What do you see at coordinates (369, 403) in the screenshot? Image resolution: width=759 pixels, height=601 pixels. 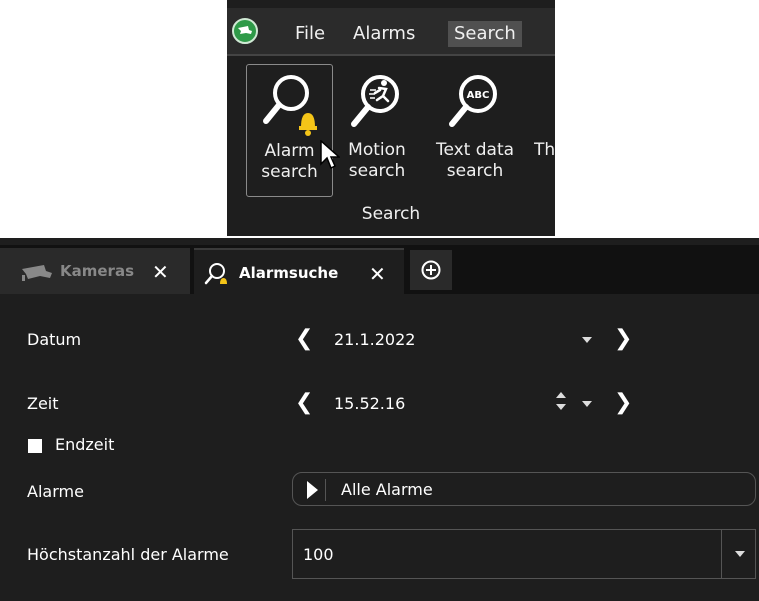 I see `zeit-value: 15.52.16` at bounding box center [369, 403].